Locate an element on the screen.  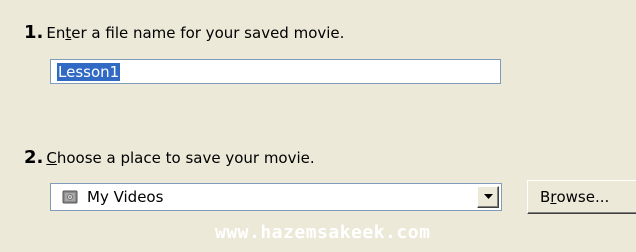
selected-folder-label: My Videos is located at coordinates (125, 197).